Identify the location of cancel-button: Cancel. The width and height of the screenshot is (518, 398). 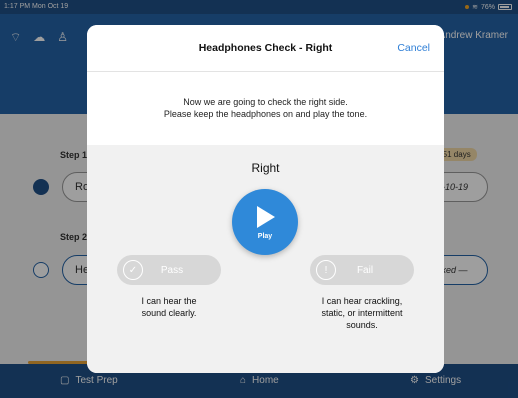
(413, 48).